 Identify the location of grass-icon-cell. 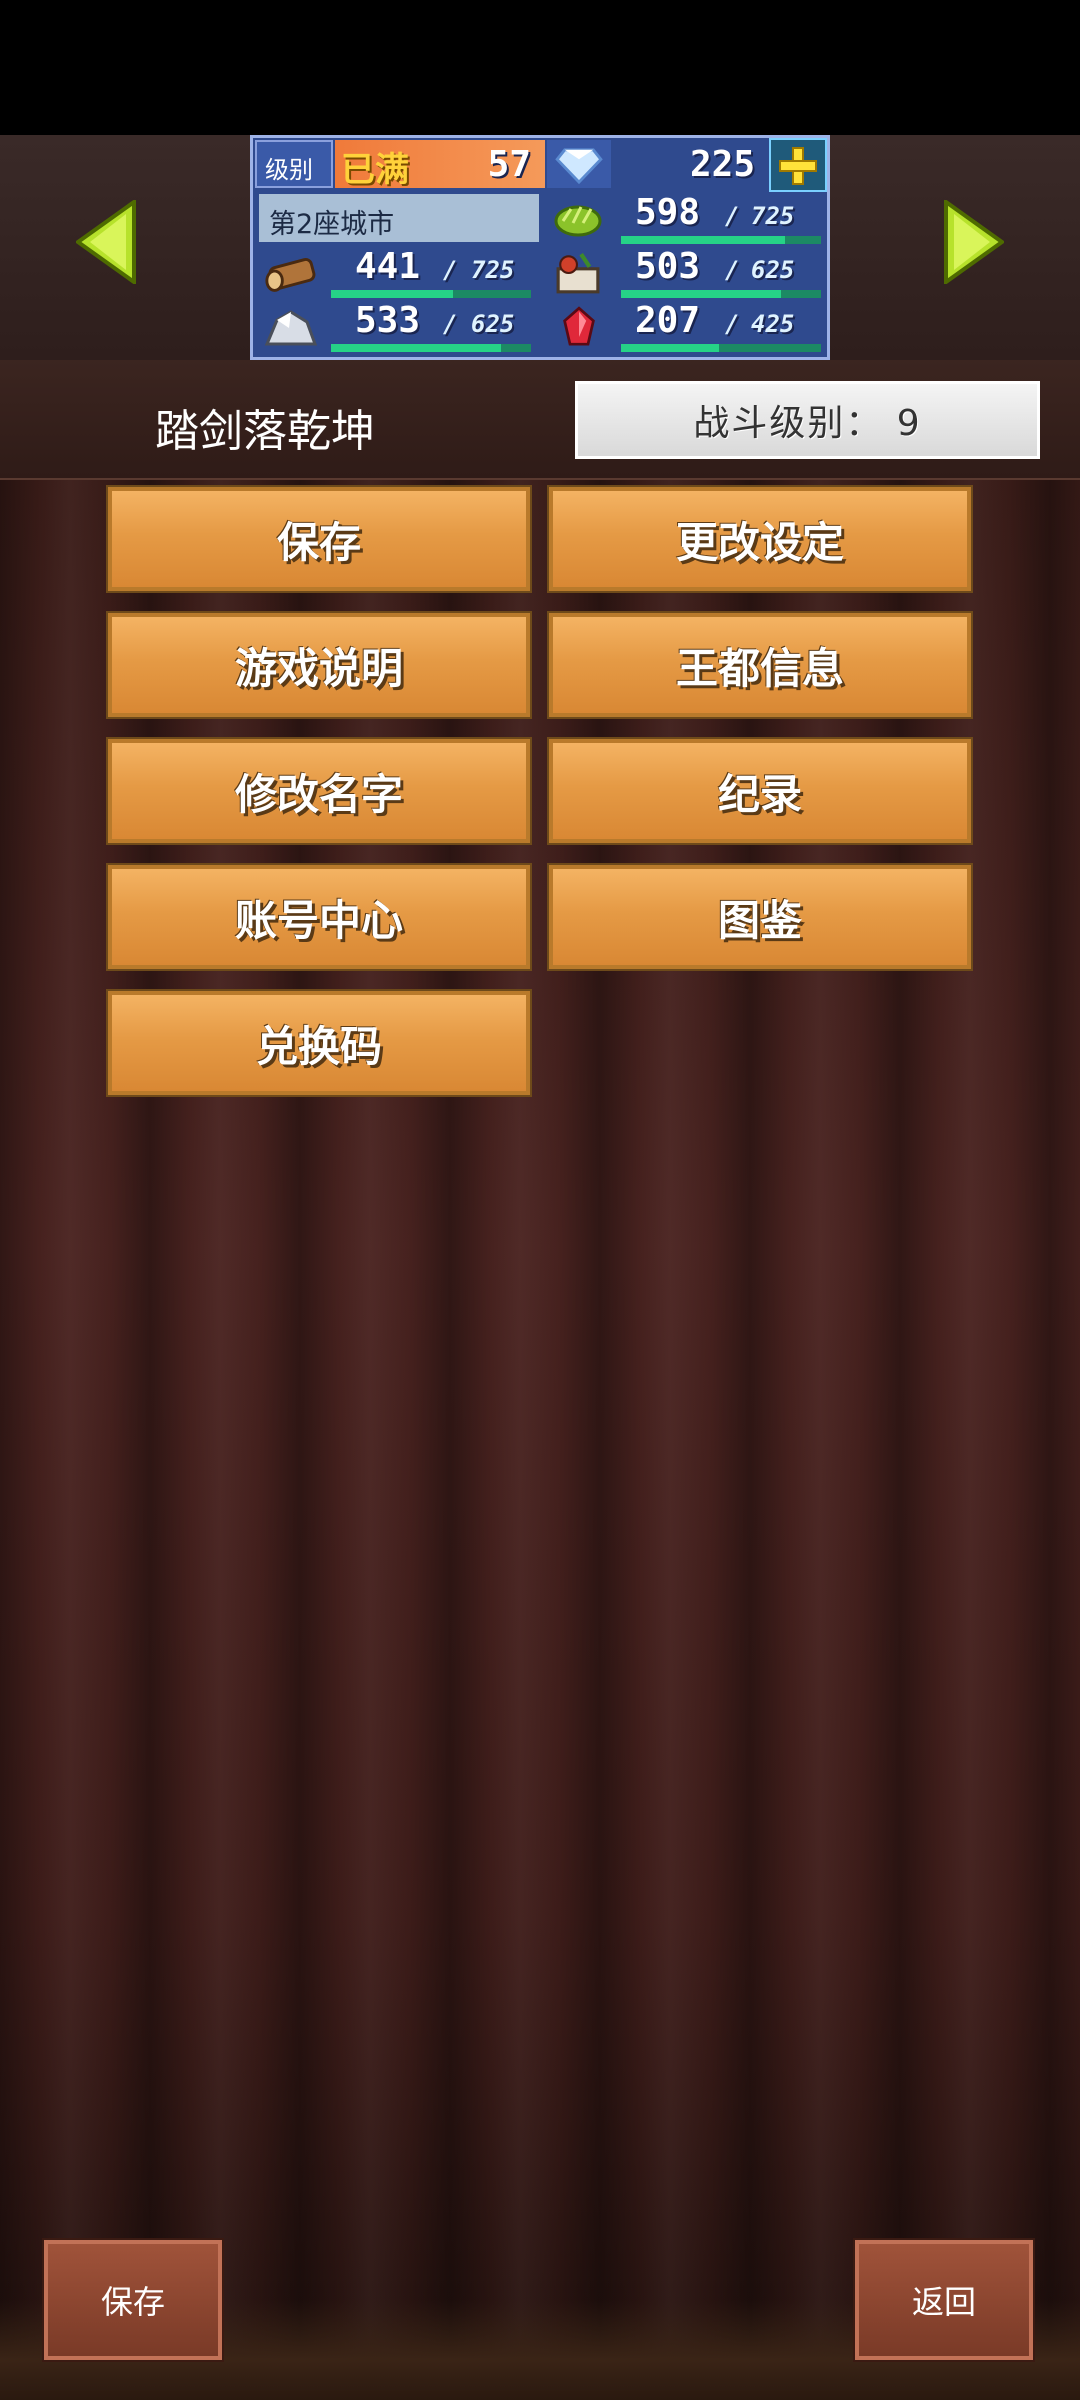
(579, 219).